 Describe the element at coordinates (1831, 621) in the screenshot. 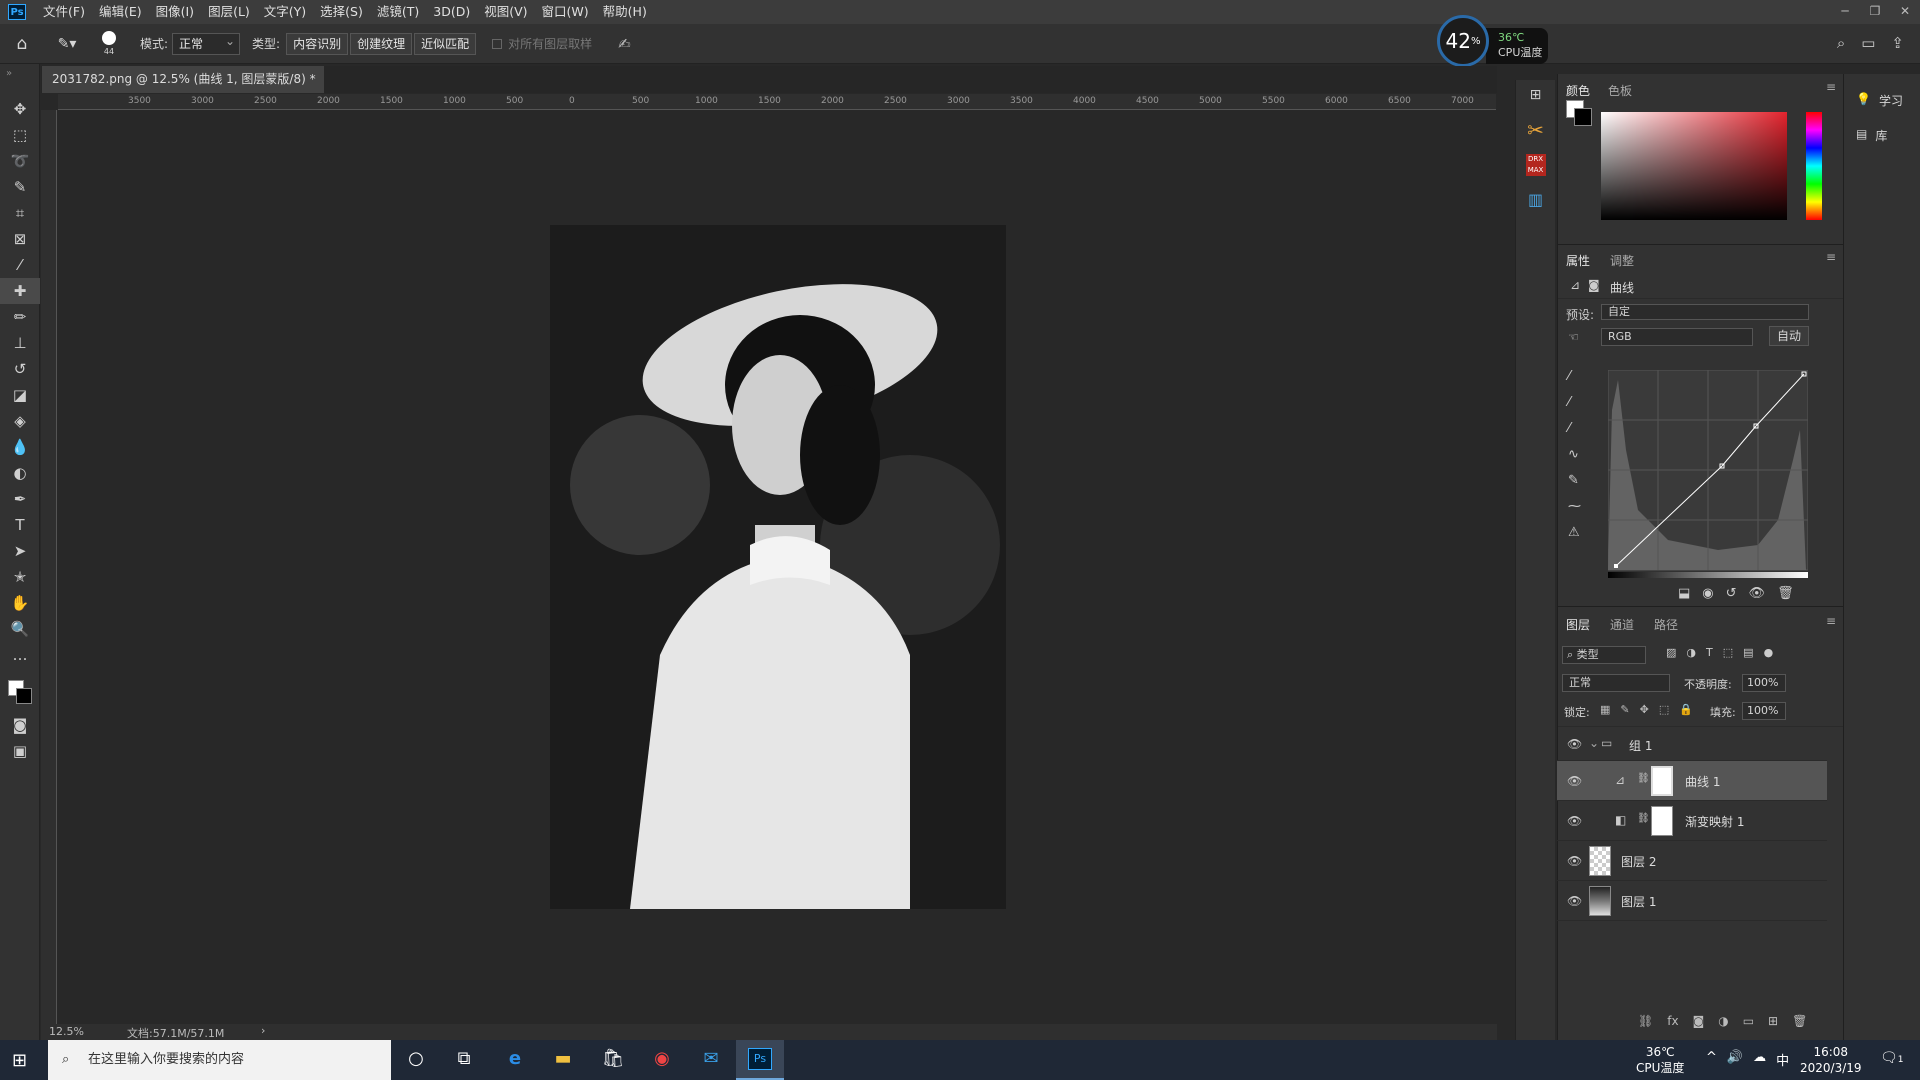

I see `layers-menu-icon: ≡` at that location.